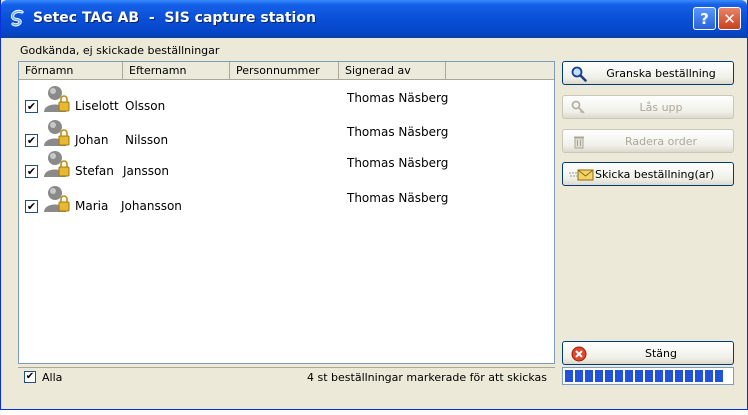  I want to click on table-row: ✔ Liselott Olsson Thomas Näsberg, so click(286, 100).